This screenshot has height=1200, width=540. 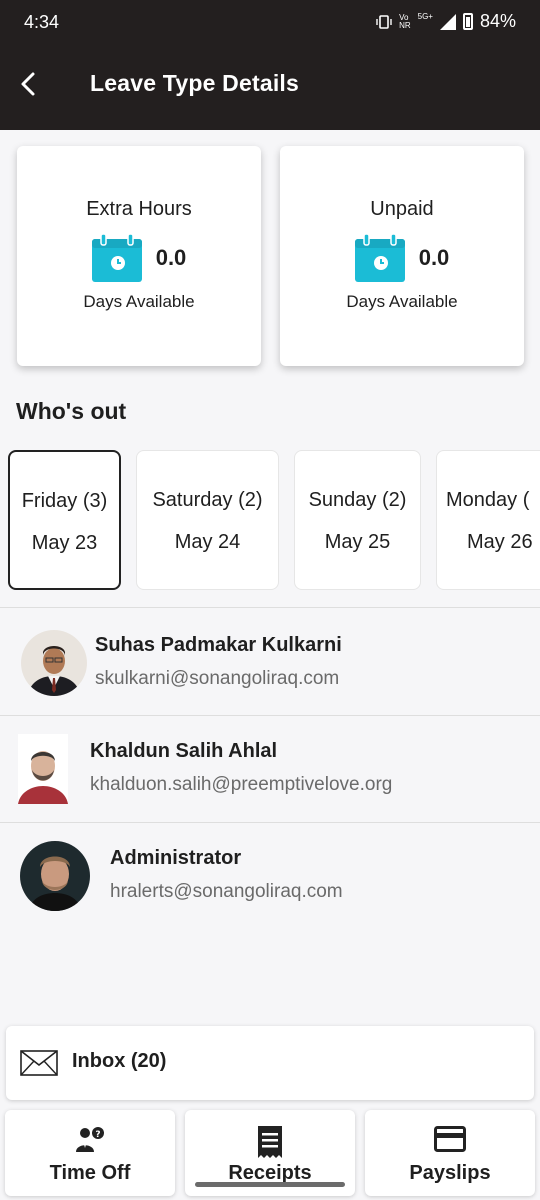 I want to click on leave-card-title: Unpaid, so click(x=402, y=209).